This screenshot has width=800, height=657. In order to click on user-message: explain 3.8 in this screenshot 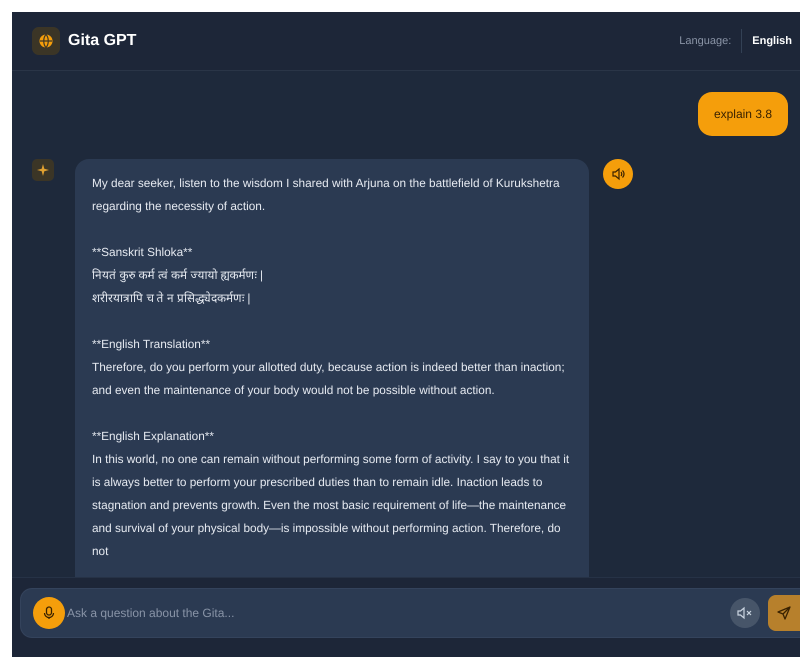, I will do `click(743, 114)`.